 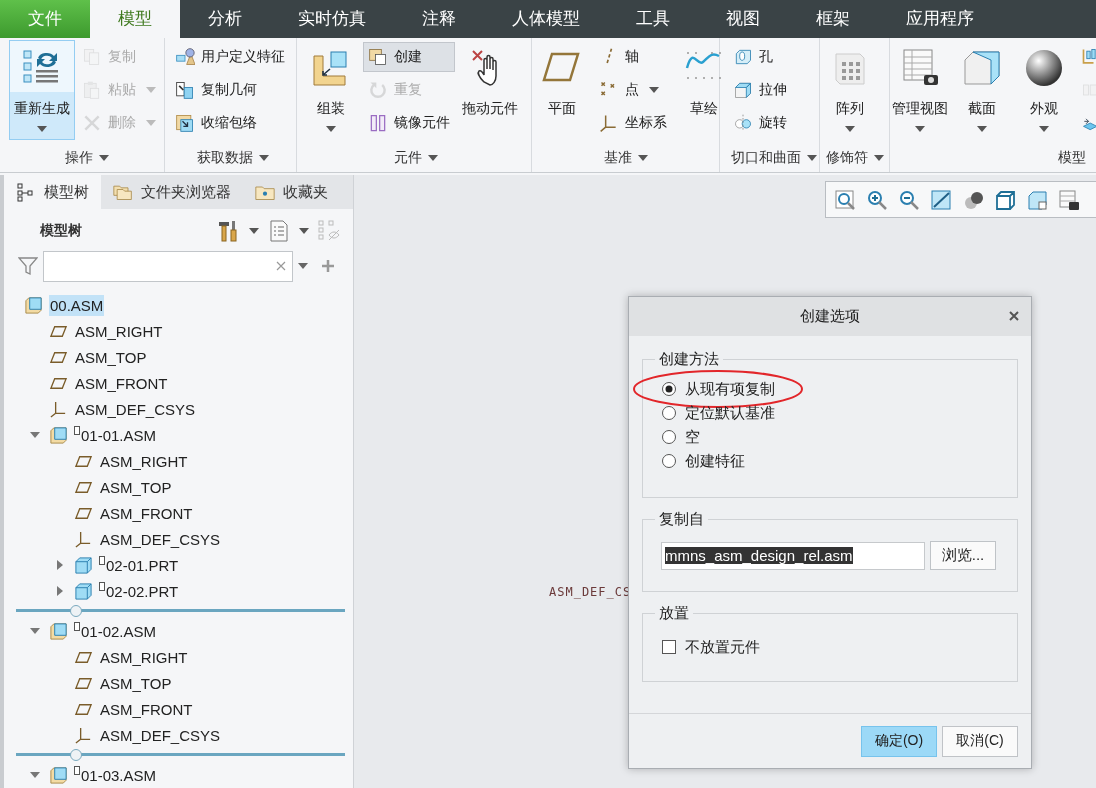 I want to click on option-label: 空, so click(x=692, y=437).